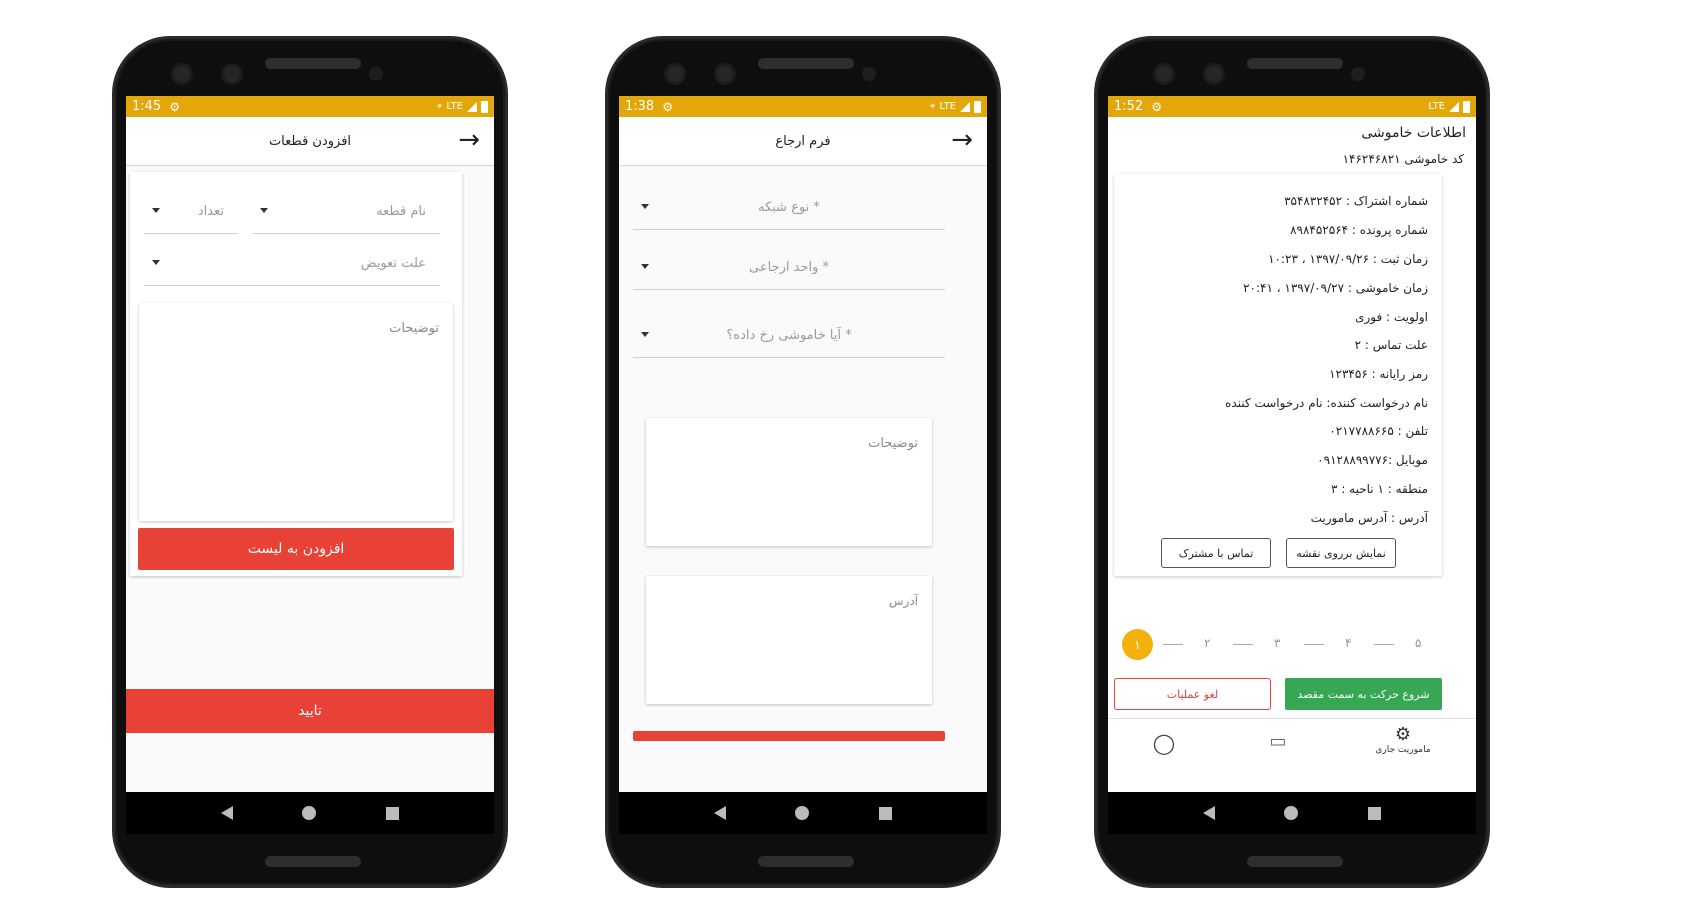 Image resolution: width=1700 pixels, height=921 pixels. Describe the element at coordinates (147, 106) in the screenshot. I see `status-time: 1:45` at that location.